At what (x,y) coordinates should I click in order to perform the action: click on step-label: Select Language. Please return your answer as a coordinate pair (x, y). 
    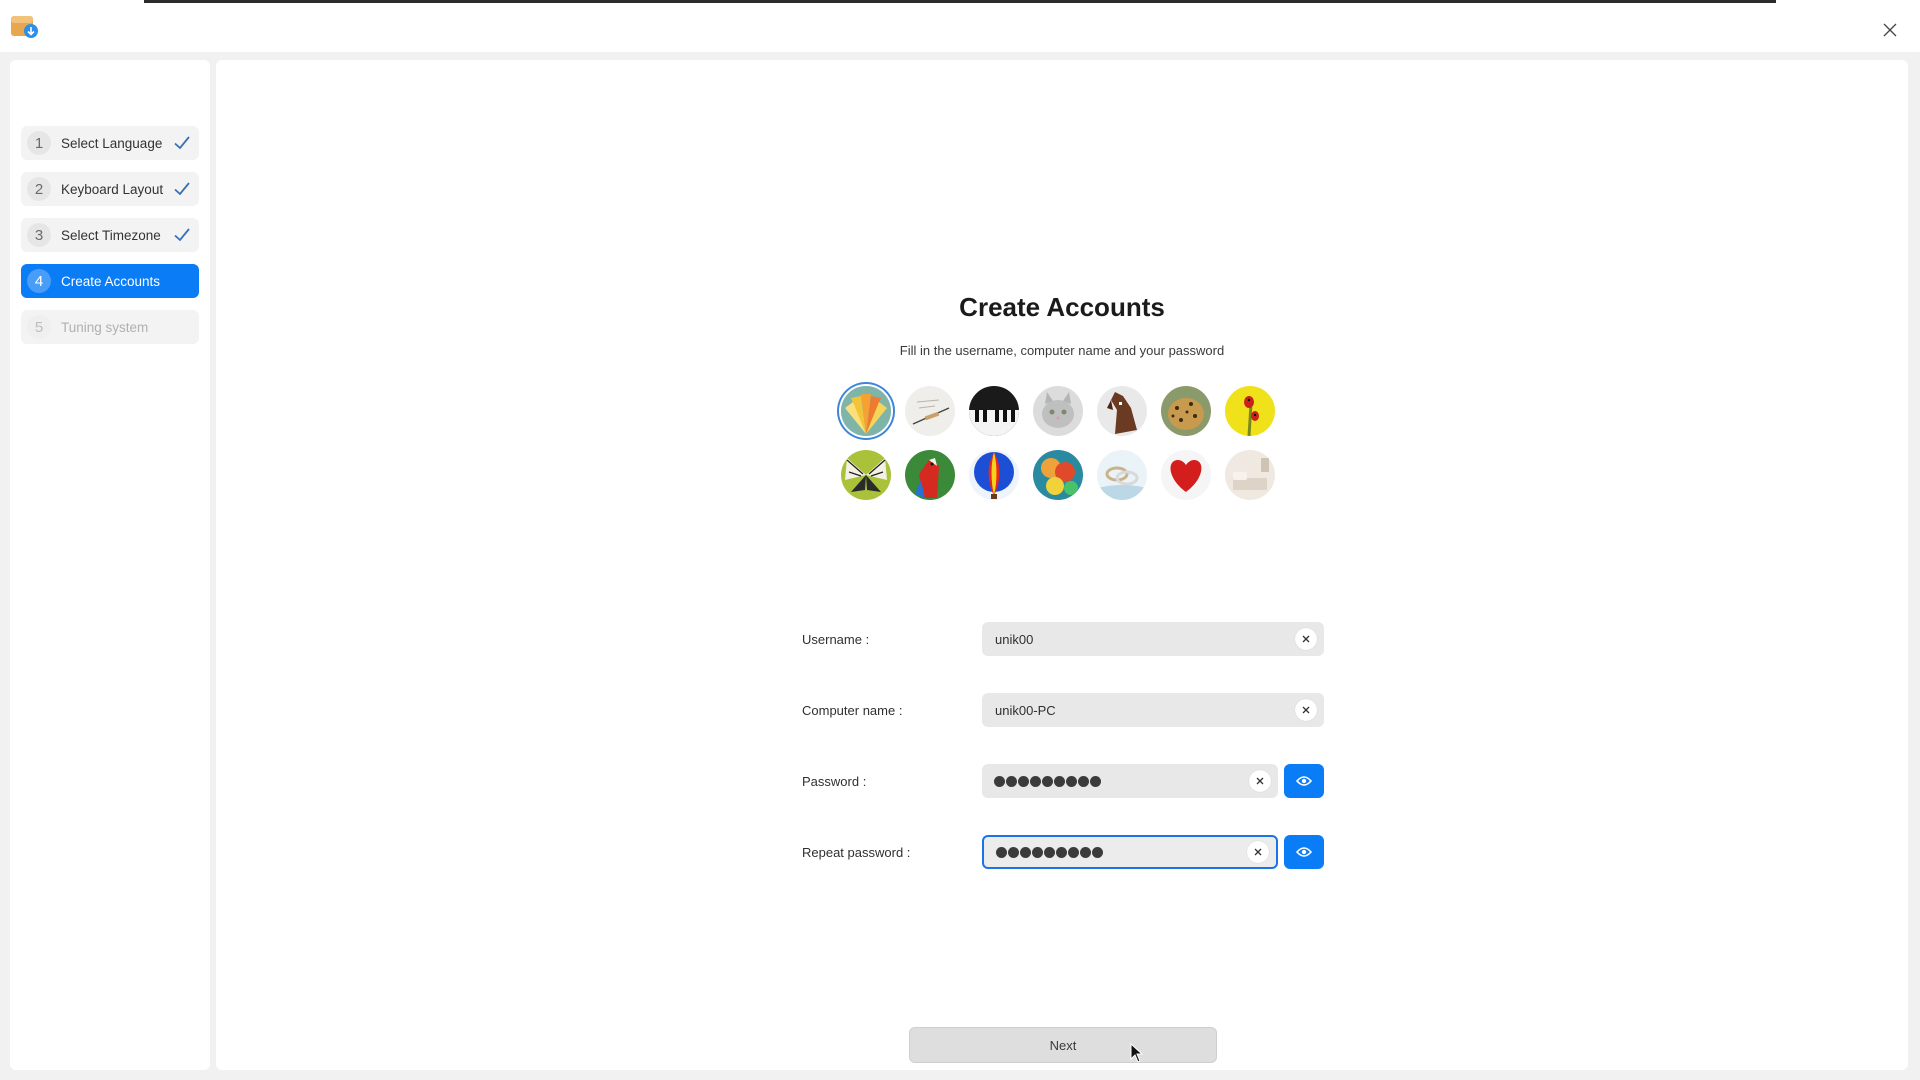
    Looking at the image, I should click on (112, 143).